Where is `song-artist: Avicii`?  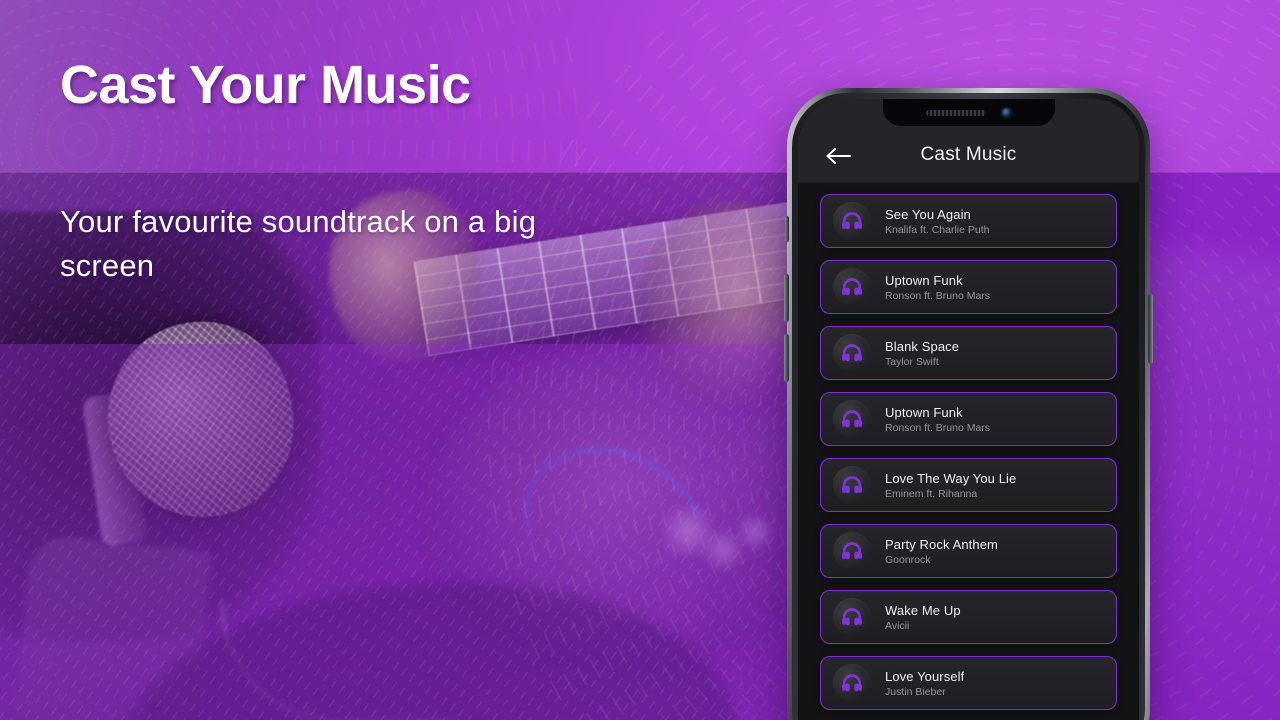 song-artist: Avicii is located at coordinates (897, 625).